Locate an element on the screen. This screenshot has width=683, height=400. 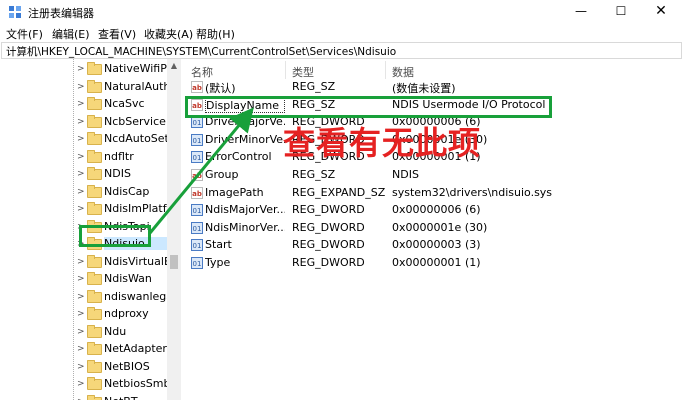
annotation-arrow is located at coordinates (201, 170).